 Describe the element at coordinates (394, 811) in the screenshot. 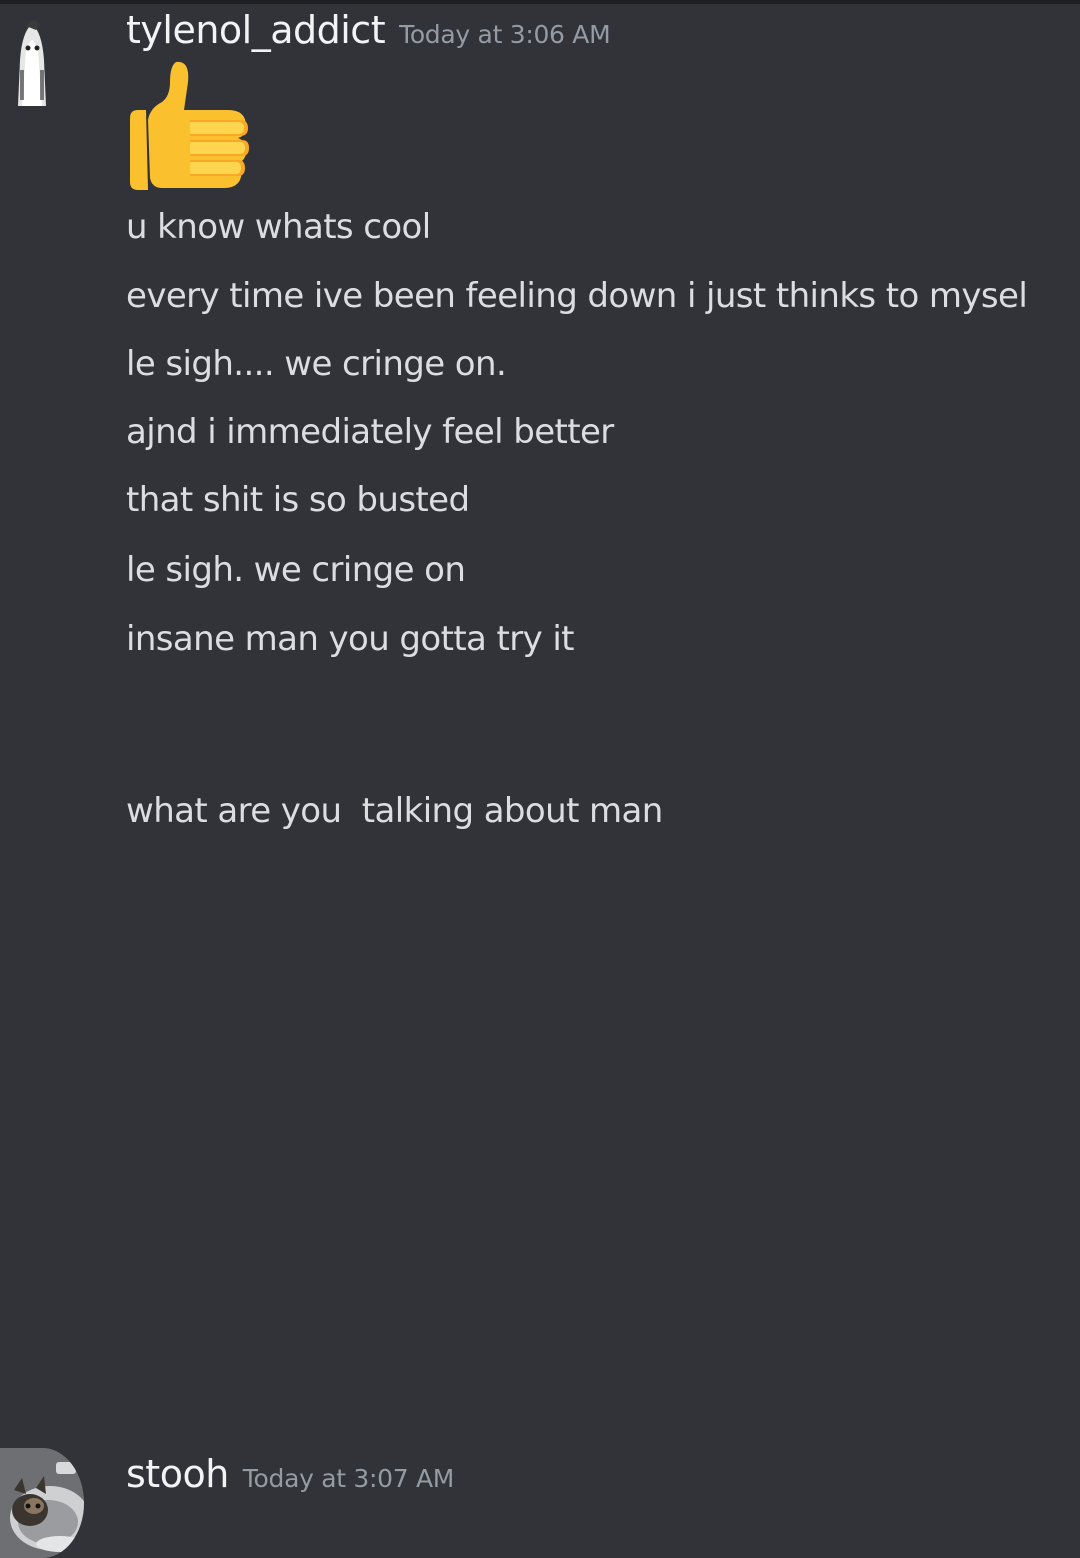

I see `message-line: what are you talking about man` at that location.